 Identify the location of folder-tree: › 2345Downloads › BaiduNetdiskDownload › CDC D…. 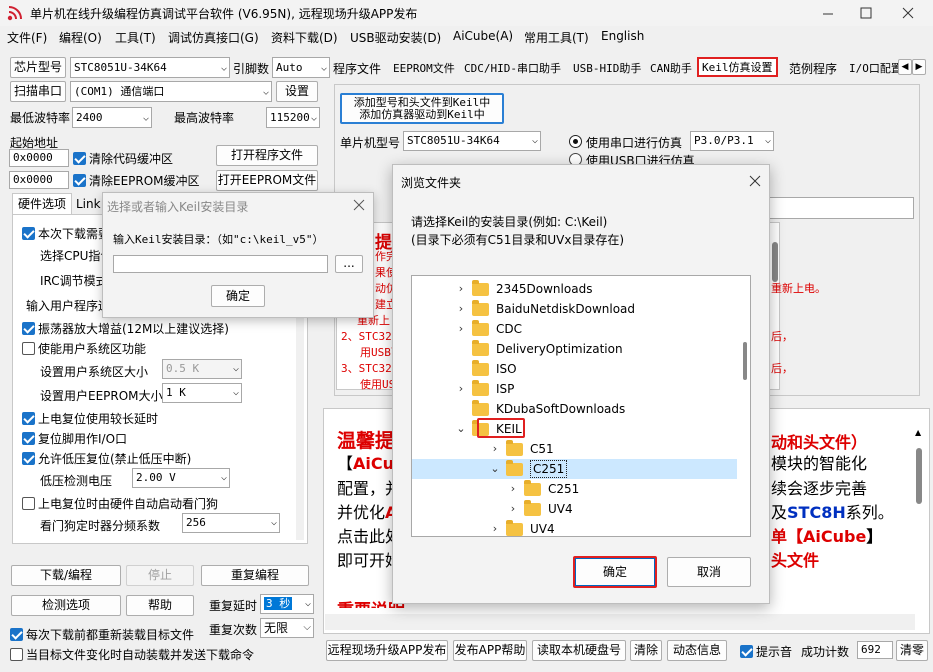
(581, 406).